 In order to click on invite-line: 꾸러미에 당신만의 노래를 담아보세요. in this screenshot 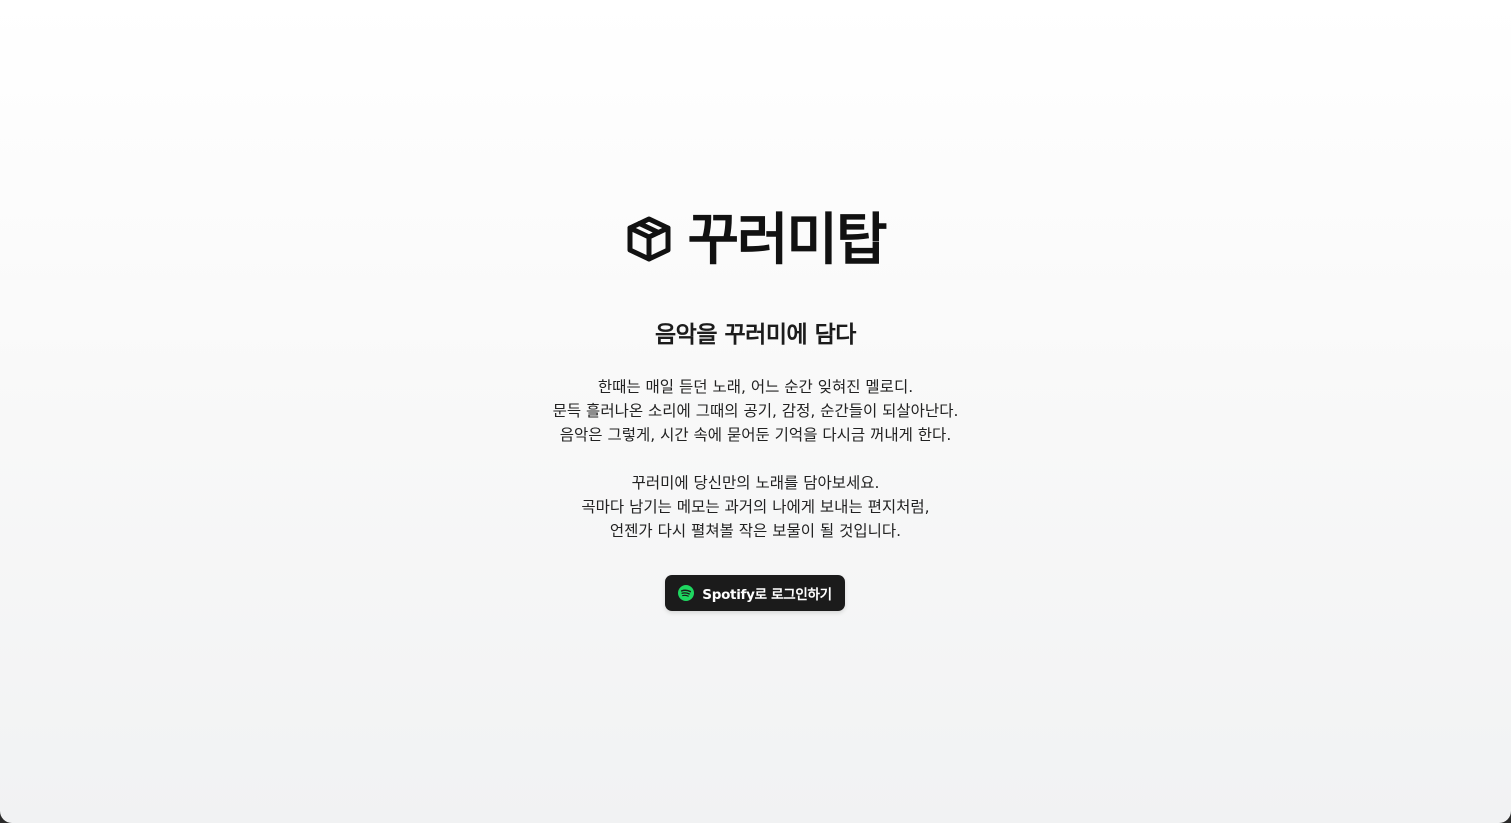, I will do `click(755, 483)`.